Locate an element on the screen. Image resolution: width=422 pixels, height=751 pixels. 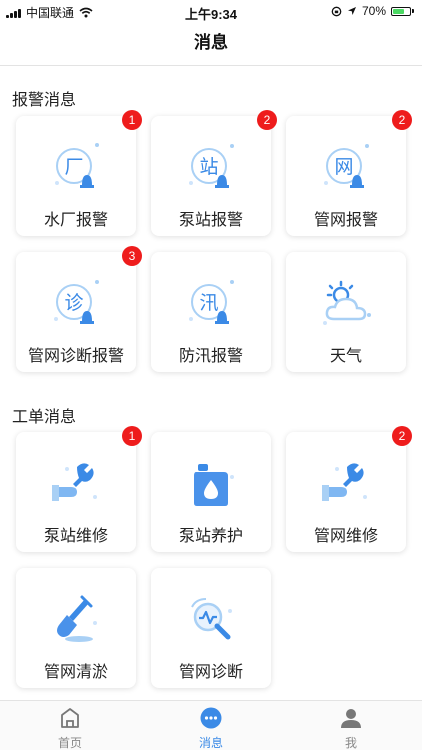
card-label: 水厂报警 is located at coordinates (75, 220).